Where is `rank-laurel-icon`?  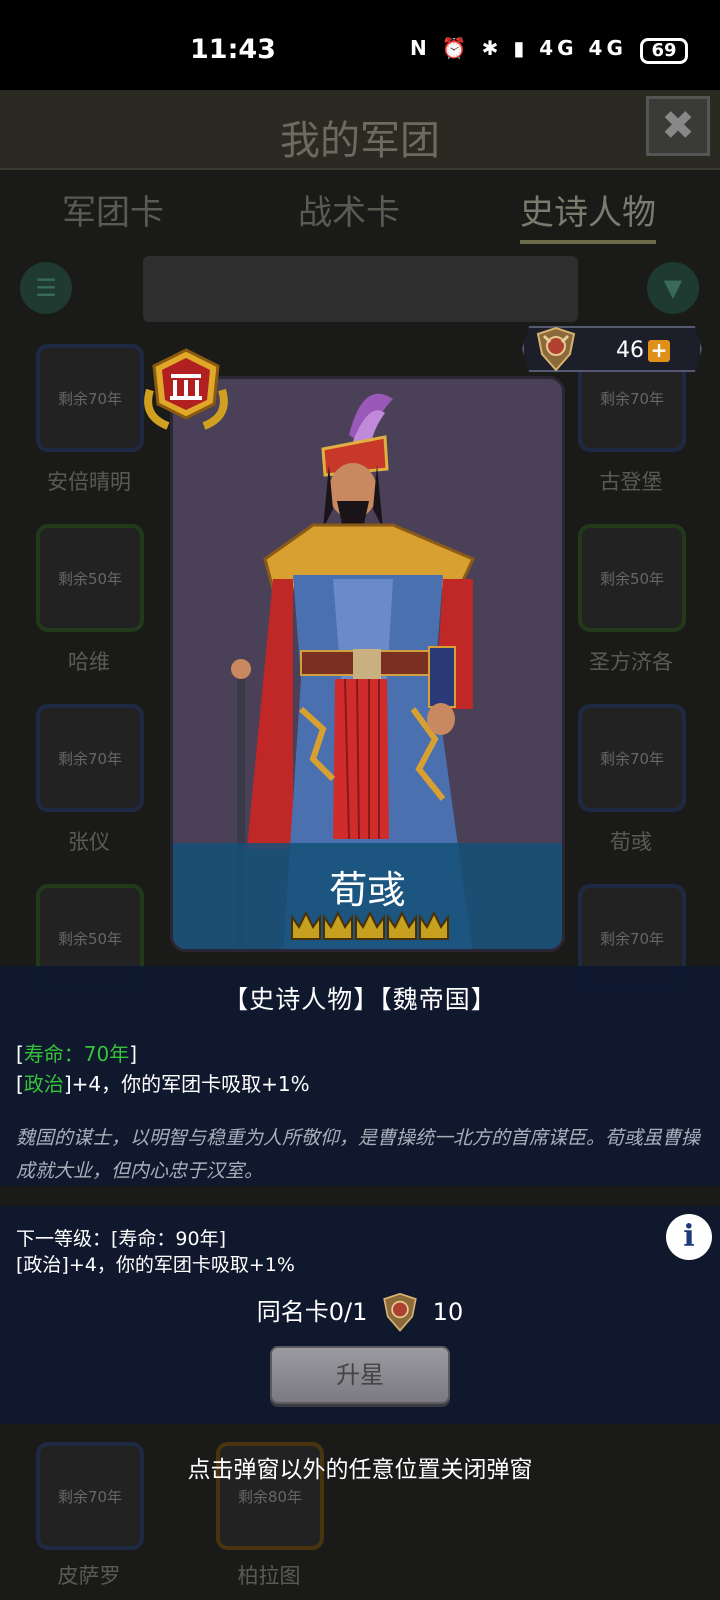 rank-laurel-icon is located at coordinates (186, 389).